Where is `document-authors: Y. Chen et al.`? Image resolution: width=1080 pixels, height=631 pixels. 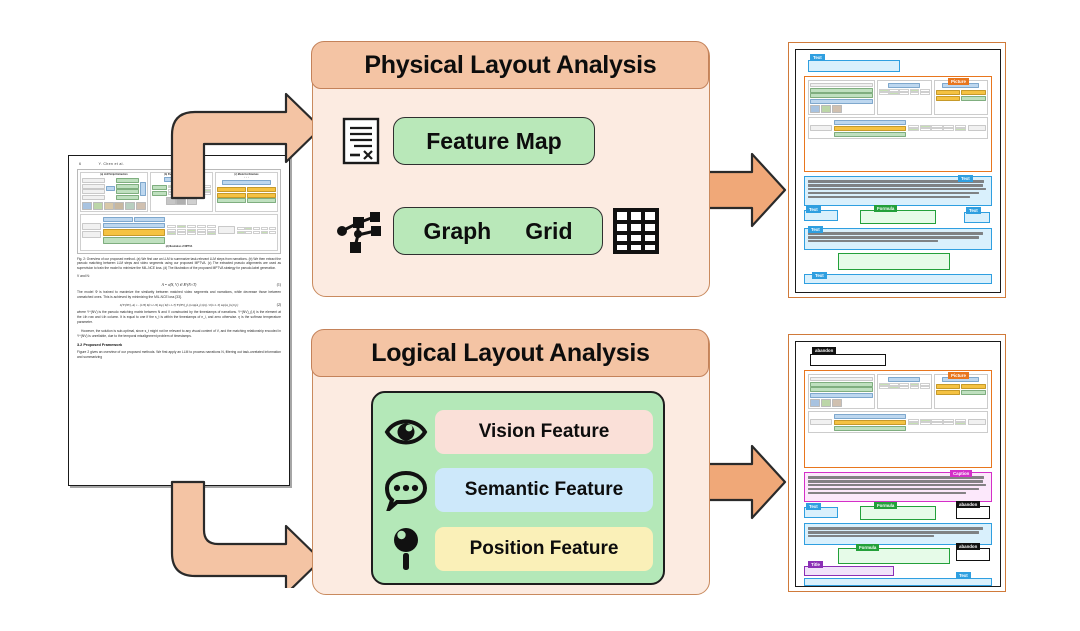 document-authors: Y. Chen et al. is located at coordinates (111, 164).